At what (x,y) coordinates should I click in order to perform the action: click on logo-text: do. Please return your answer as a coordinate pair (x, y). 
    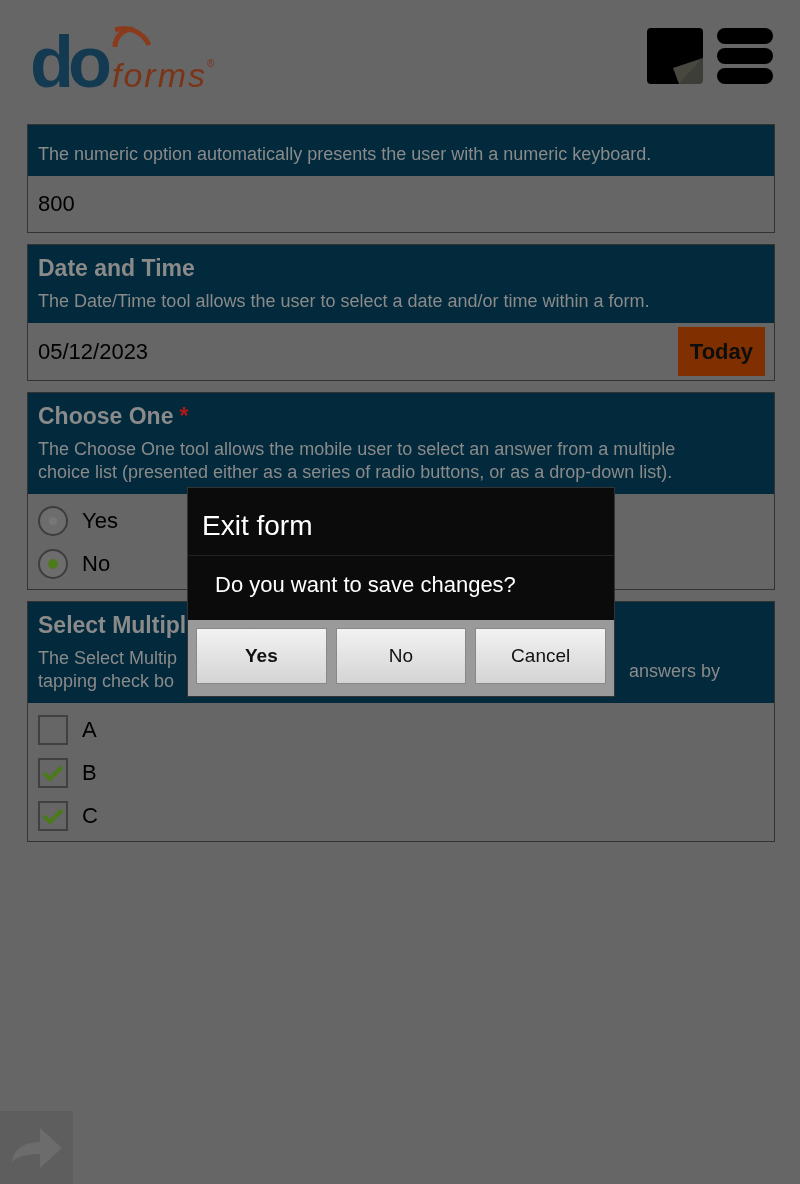
    Looking at the image, I should click on (68, 62).